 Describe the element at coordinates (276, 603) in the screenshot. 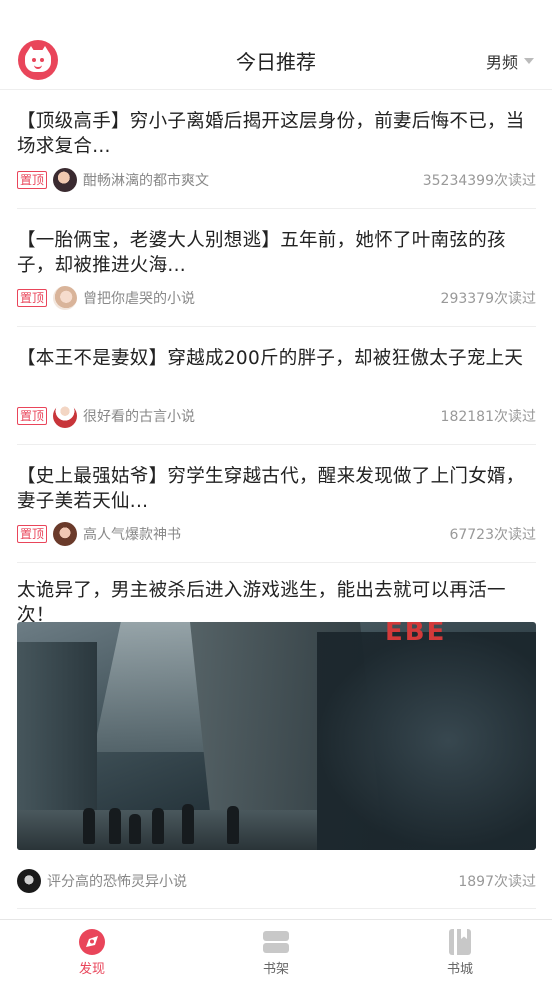

I see `article-headline: 太诡异了，男主被杀后进入游戏逃生，能出去就可以再活一次！` at that location.